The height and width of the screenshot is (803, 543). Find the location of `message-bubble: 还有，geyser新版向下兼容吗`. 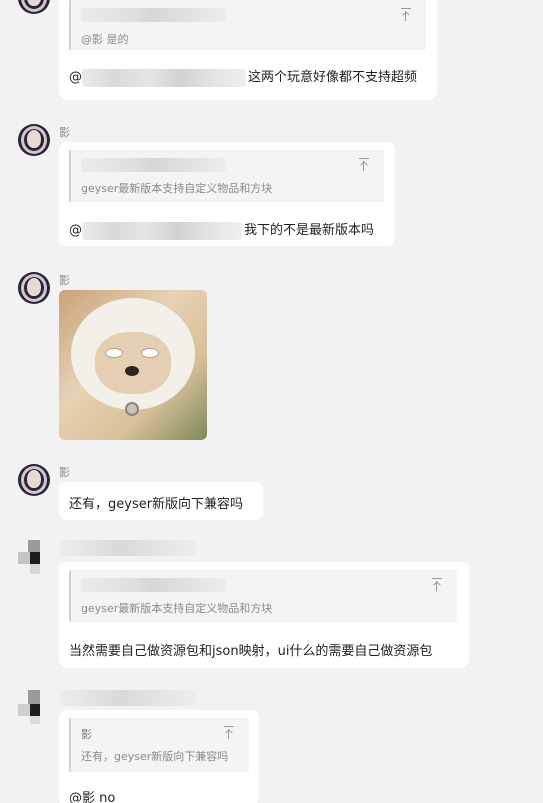

message-bubble: 还有，geyser新版向下兼容吗 is located at coordinates (161, 501).